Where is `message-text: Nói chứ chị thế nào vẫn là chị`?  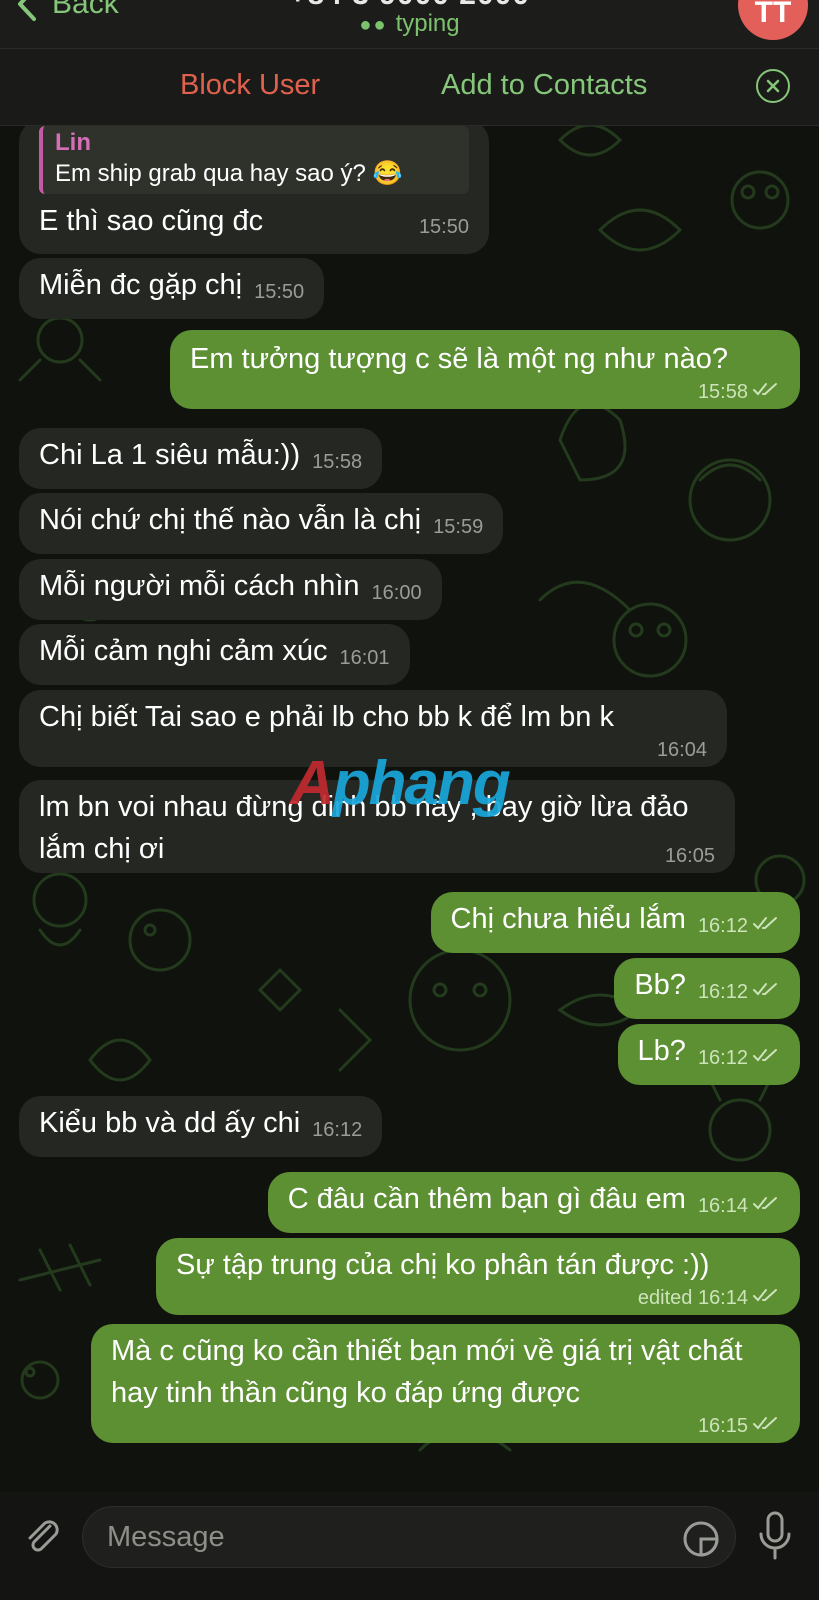
message-text: Nói chứ chị thế nào vẫn là chị is located at coordinates (230, 520).